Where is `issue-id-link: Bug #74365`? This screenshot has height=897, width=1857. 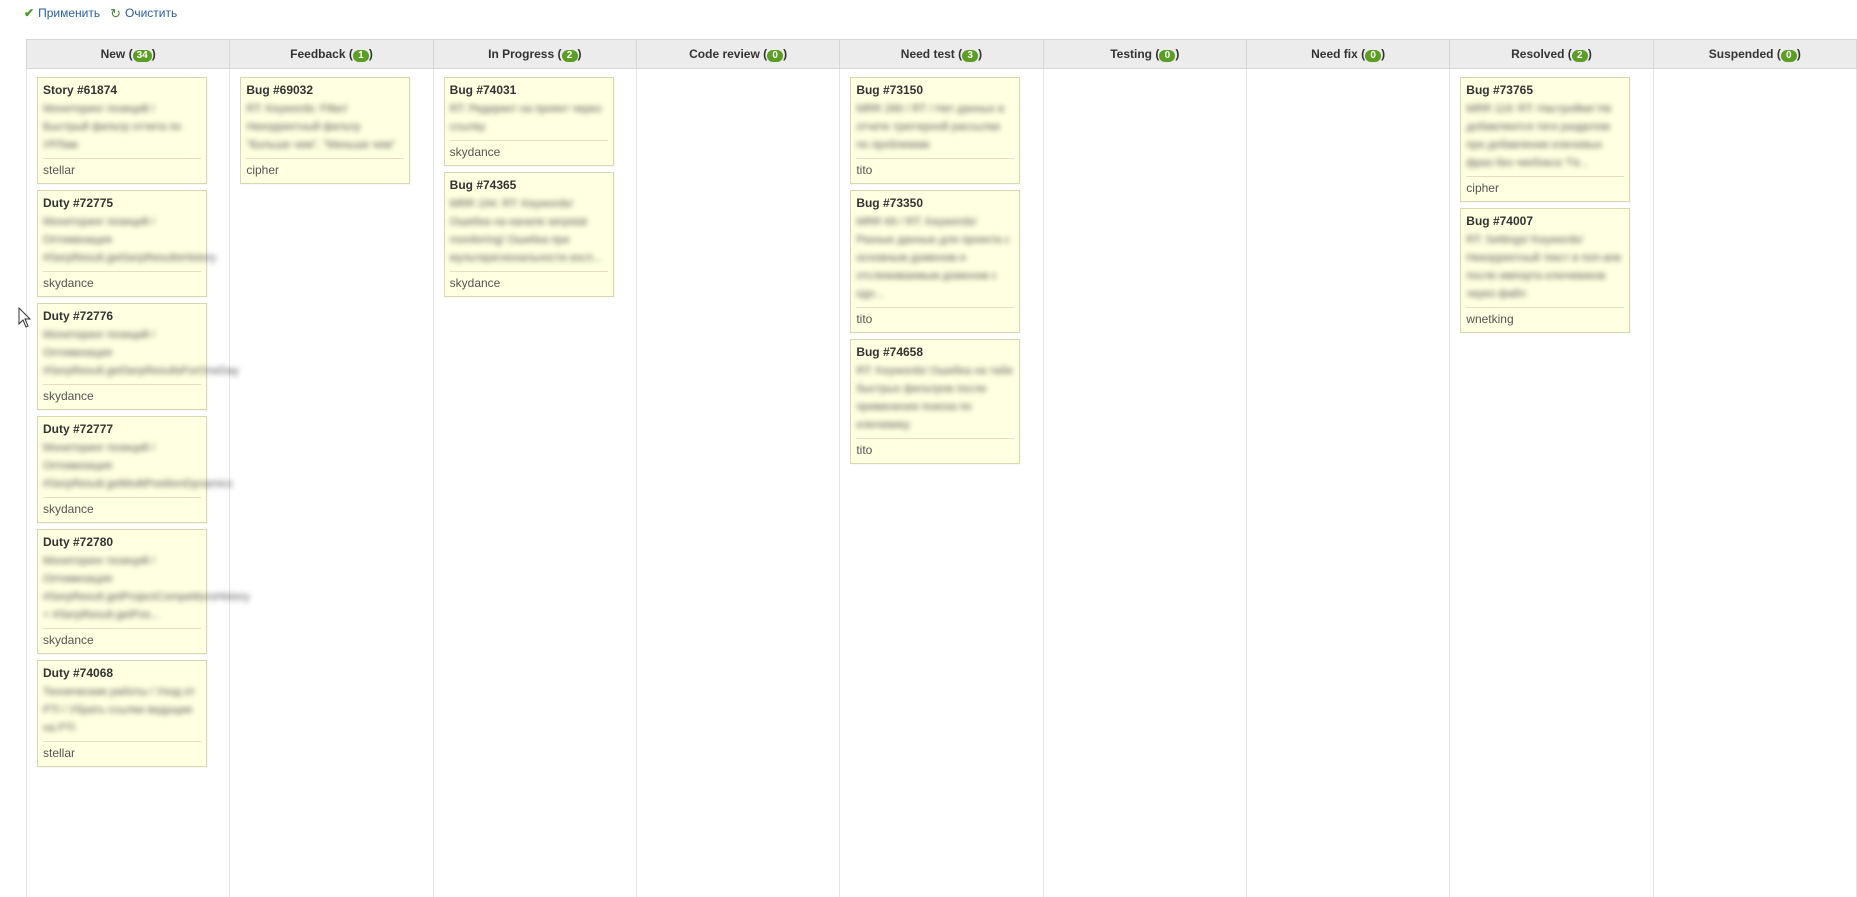 issue-id-link: Bug #74365 is located at coordinates (529, 185).